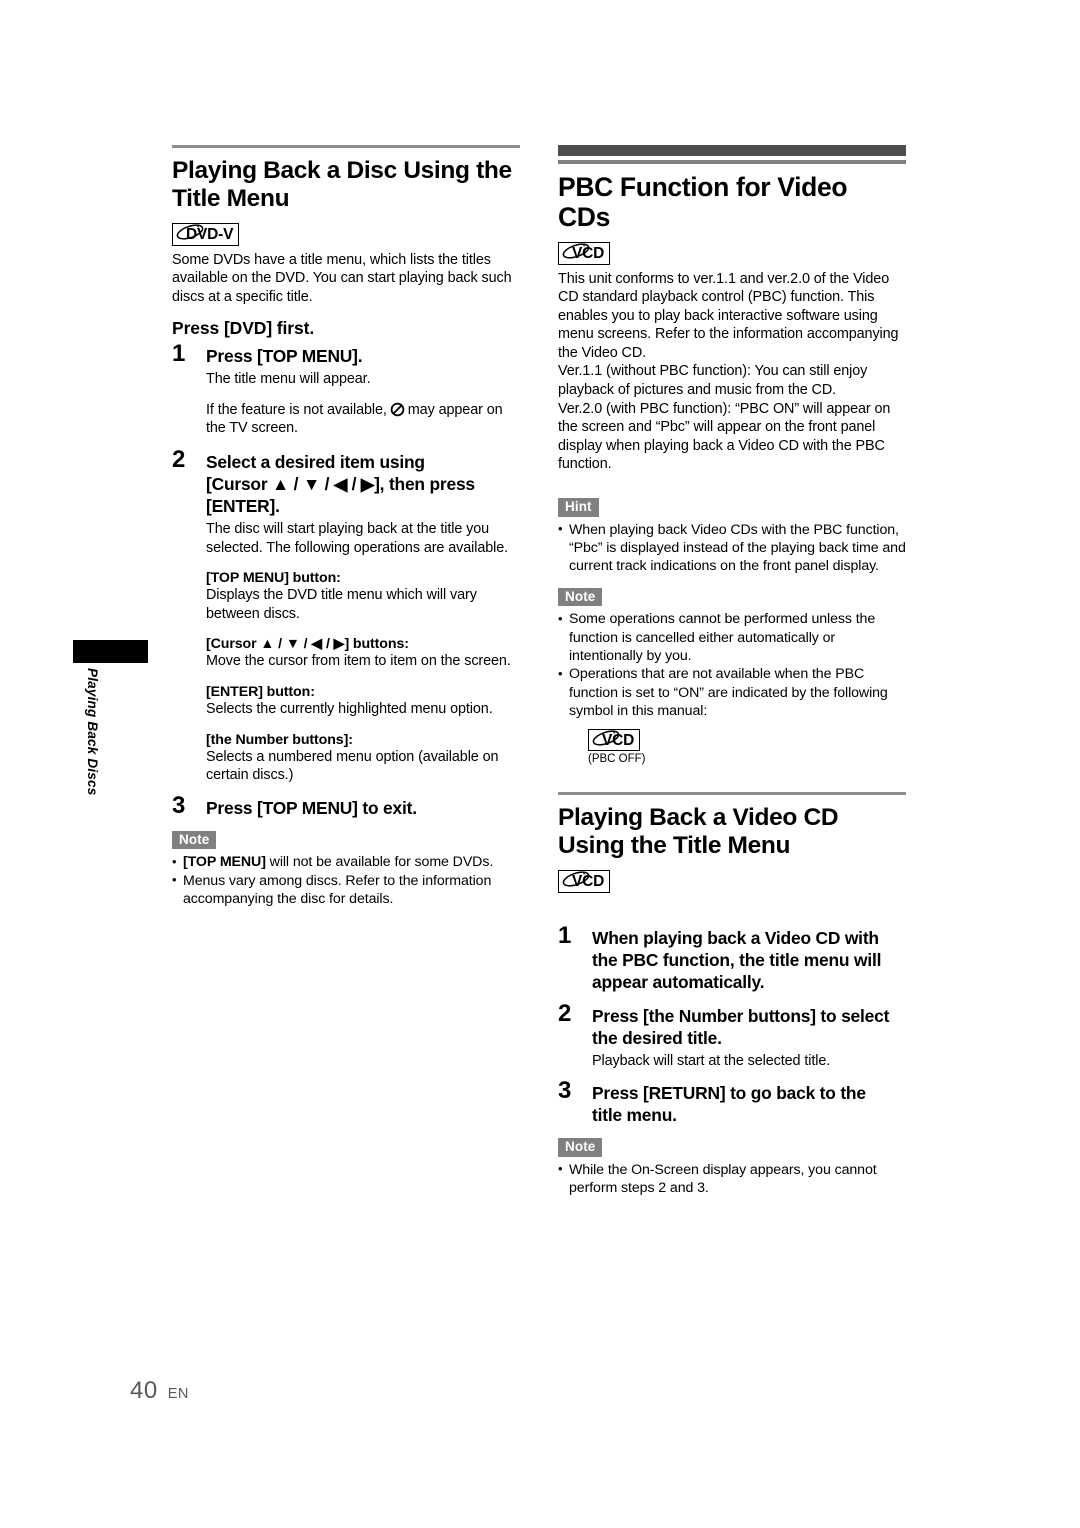 The width and height of the screenshot is (1080, 1528). I want to click on vcd-step-1-line-2: the PBC function, the title menu will, so click(737, 959).